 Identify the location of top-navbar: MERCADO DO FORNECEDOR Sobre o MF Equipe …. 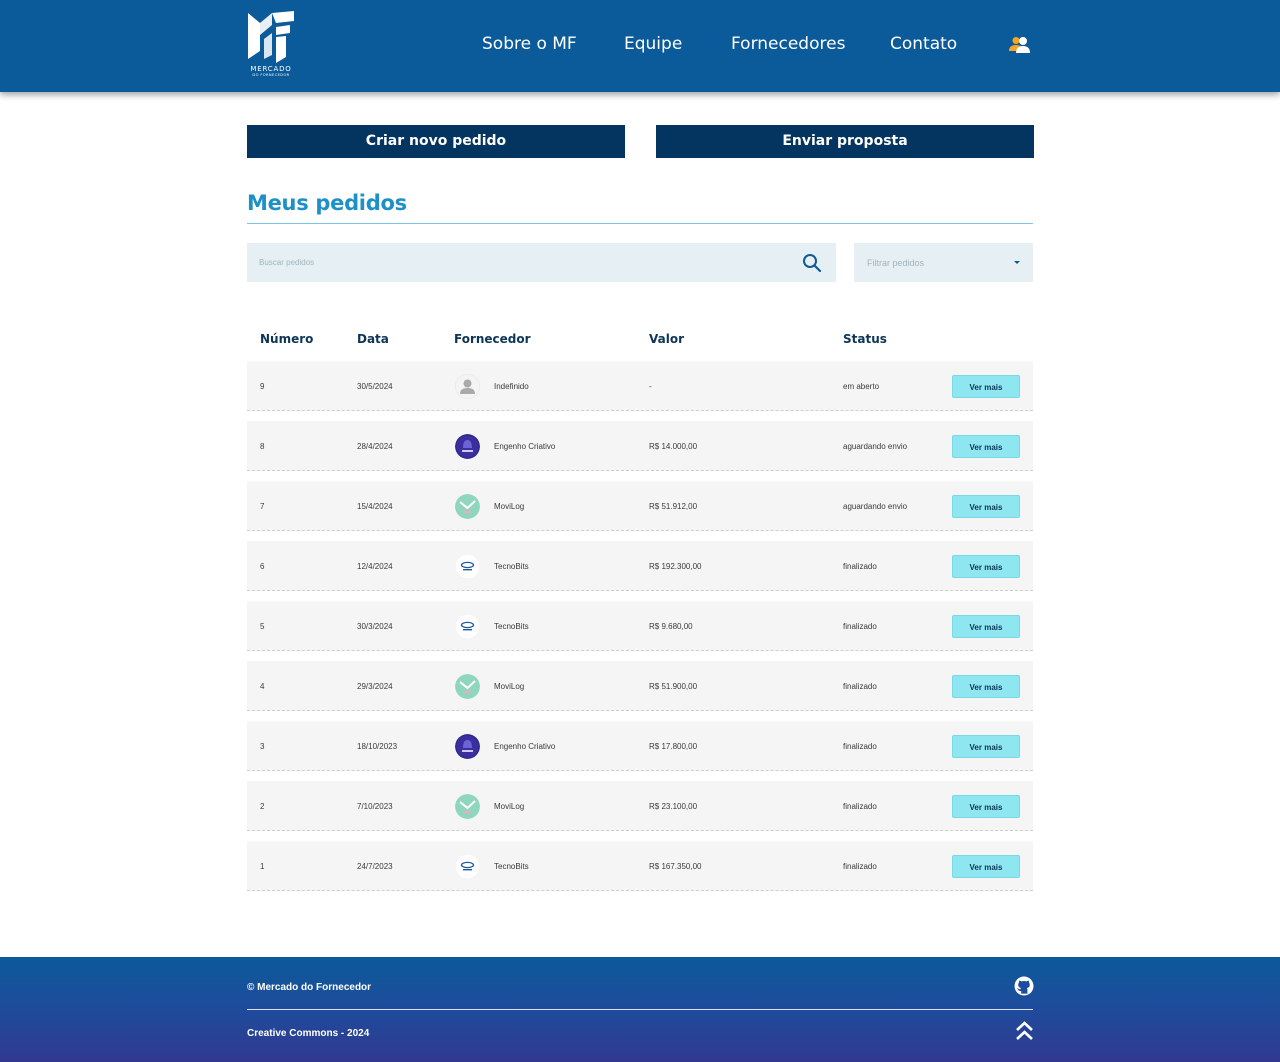
(640, 46).